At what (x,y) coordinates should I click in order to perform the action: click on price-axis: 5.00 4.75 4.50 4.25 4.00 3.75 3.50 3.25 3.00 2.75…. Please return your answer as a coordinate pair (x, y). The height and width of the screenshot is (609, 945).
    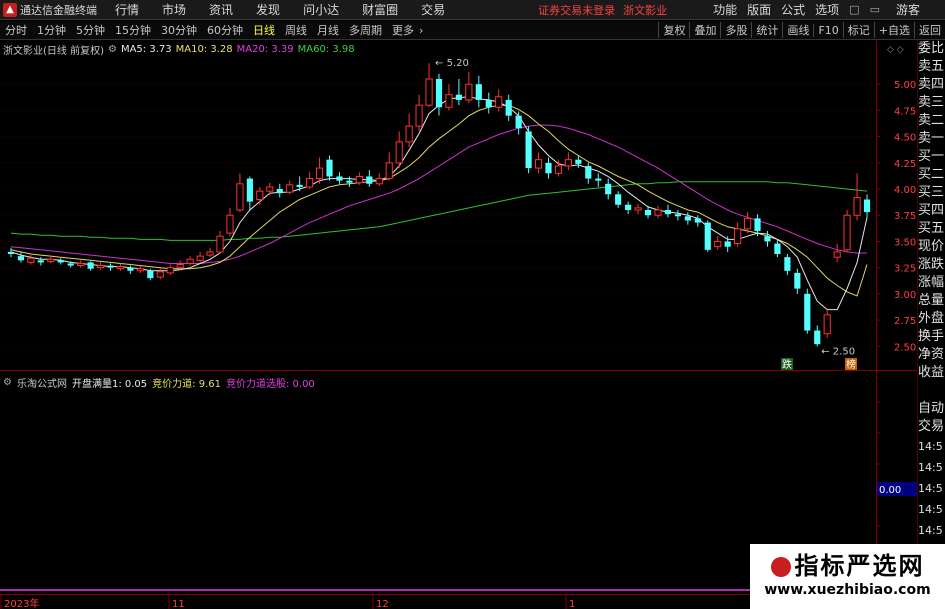
    Looking at the image, I should click on (896, 320).